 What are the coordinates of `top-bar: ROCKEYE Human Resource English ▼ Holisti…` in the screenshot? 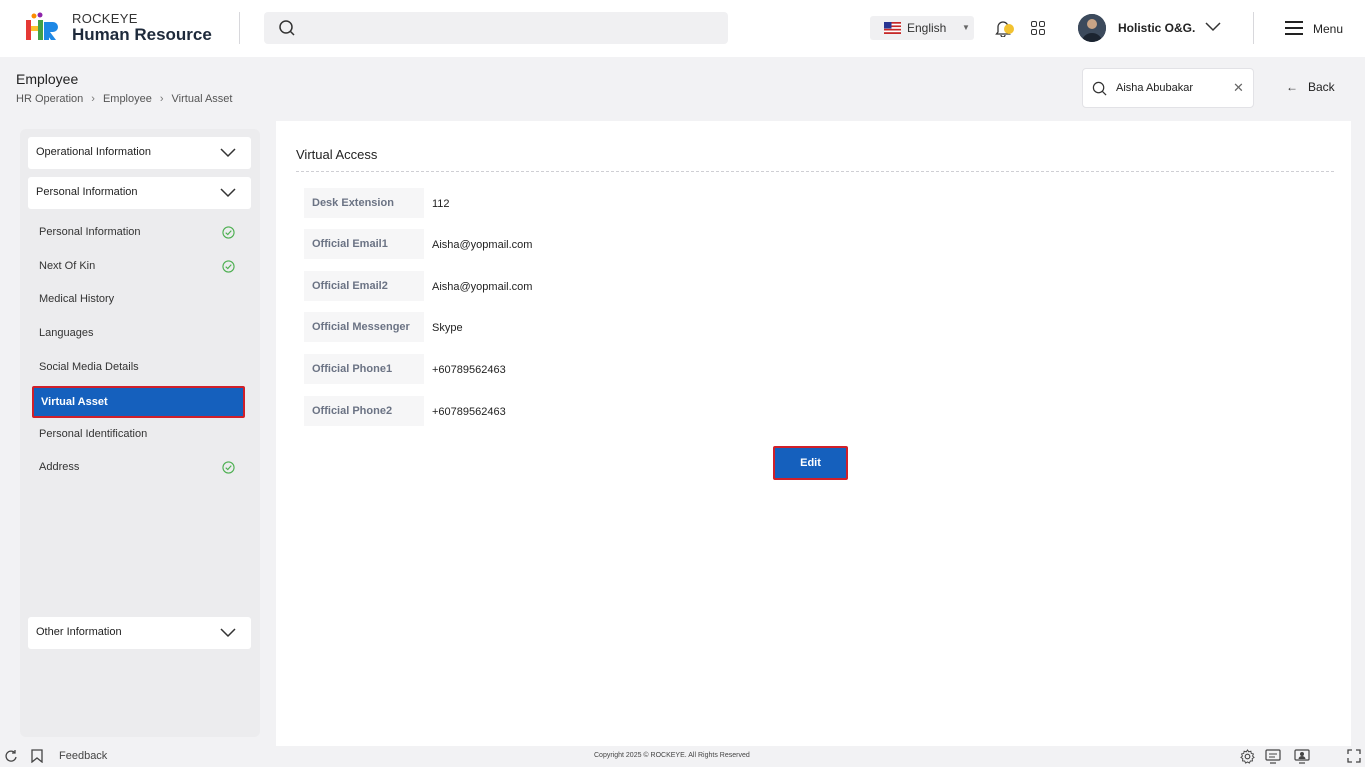 It's located at (682, 28).